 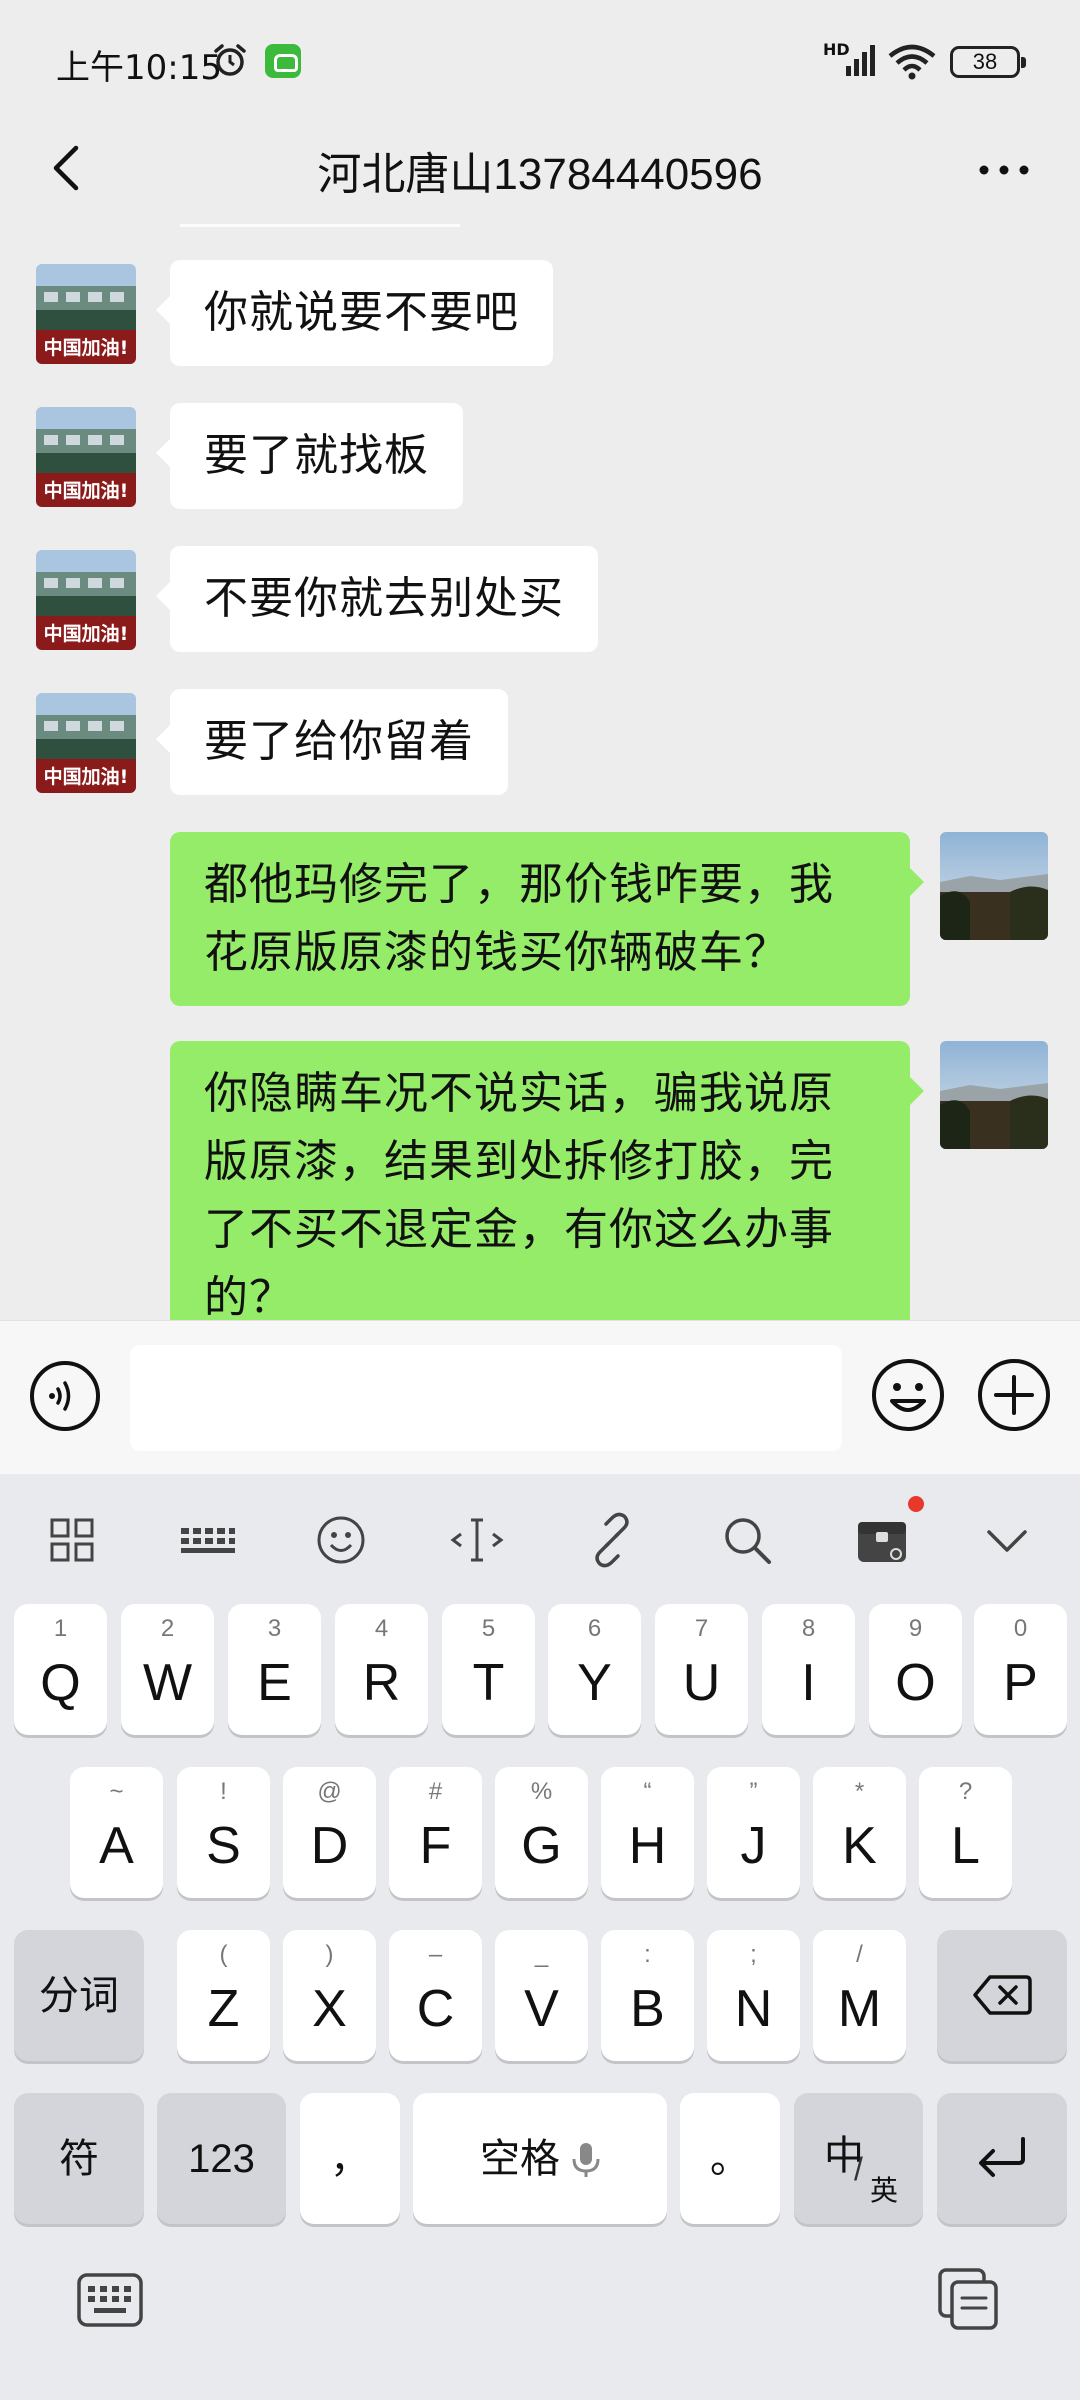 What do you see at coordinates (329, 1995) in the screenshot?
I see `key-x: ) X` at bounding box center [329, 1995].